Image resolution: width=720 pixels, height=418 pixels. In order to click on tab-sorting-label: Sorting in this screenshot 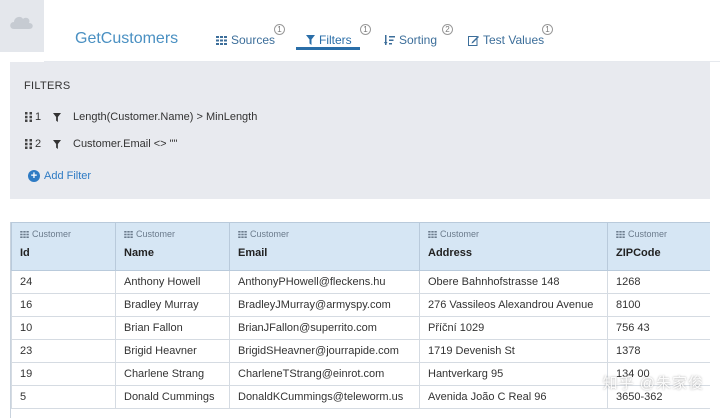, I will do `click(418, 40)`.